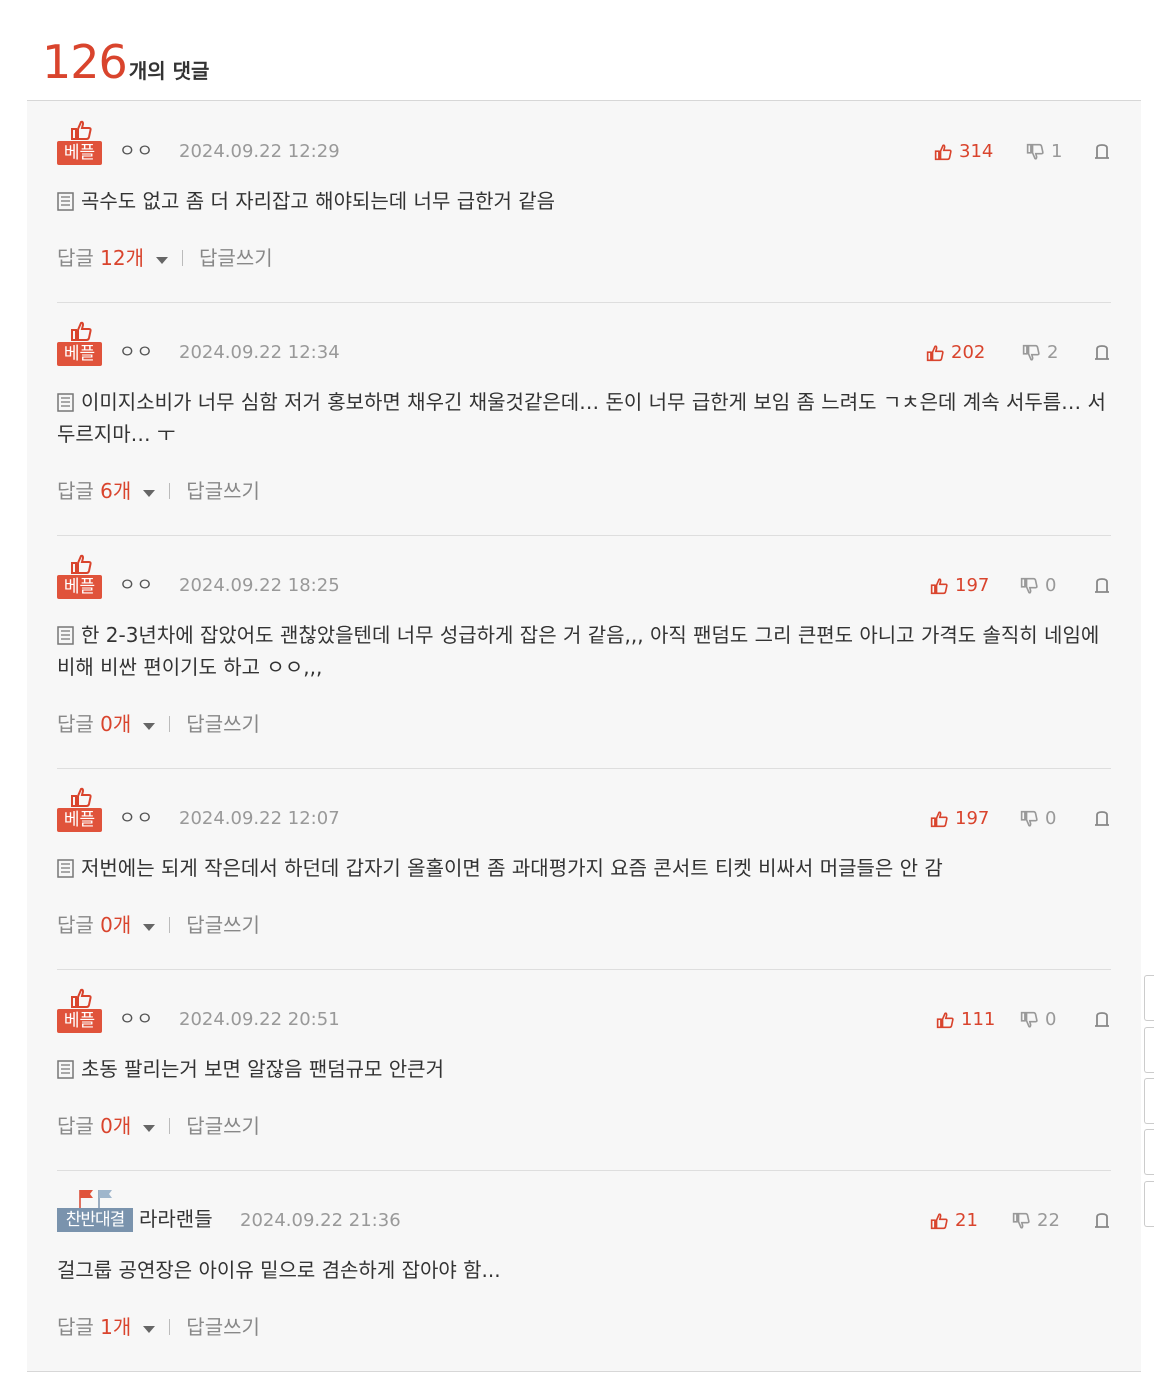  I want to click on reply-toggle: 답글 1개, so click(94, 1327).